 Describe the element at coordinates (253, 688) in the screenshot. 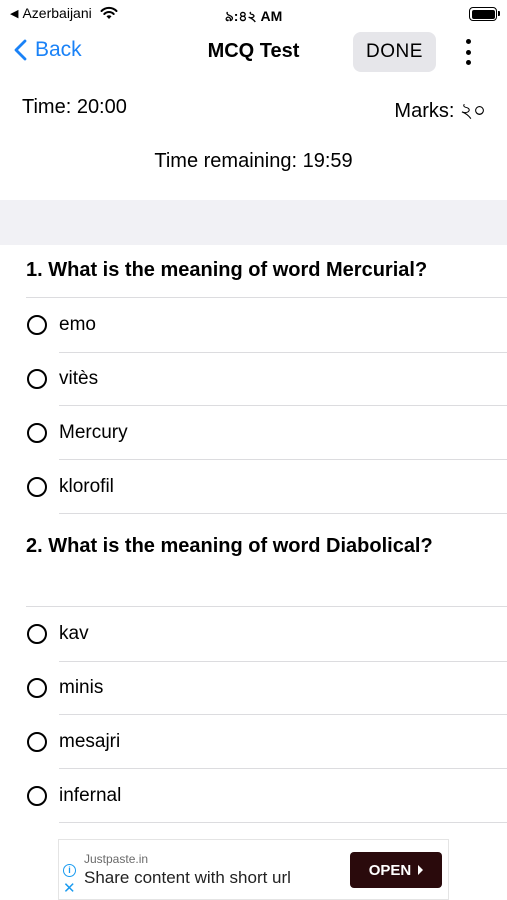

I see `question-2-option-2: minis` at that location.